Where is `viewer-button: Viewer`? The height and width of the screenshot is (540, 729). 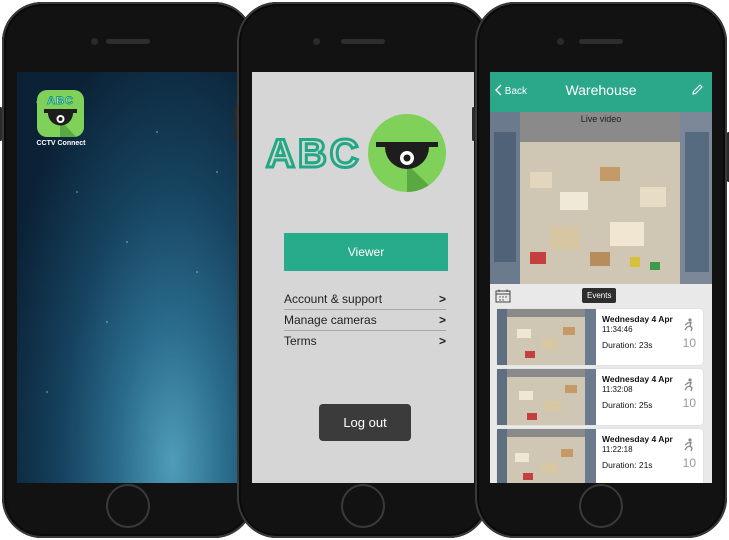
viewer-button: Viewer is located at coordinates (366, 252).